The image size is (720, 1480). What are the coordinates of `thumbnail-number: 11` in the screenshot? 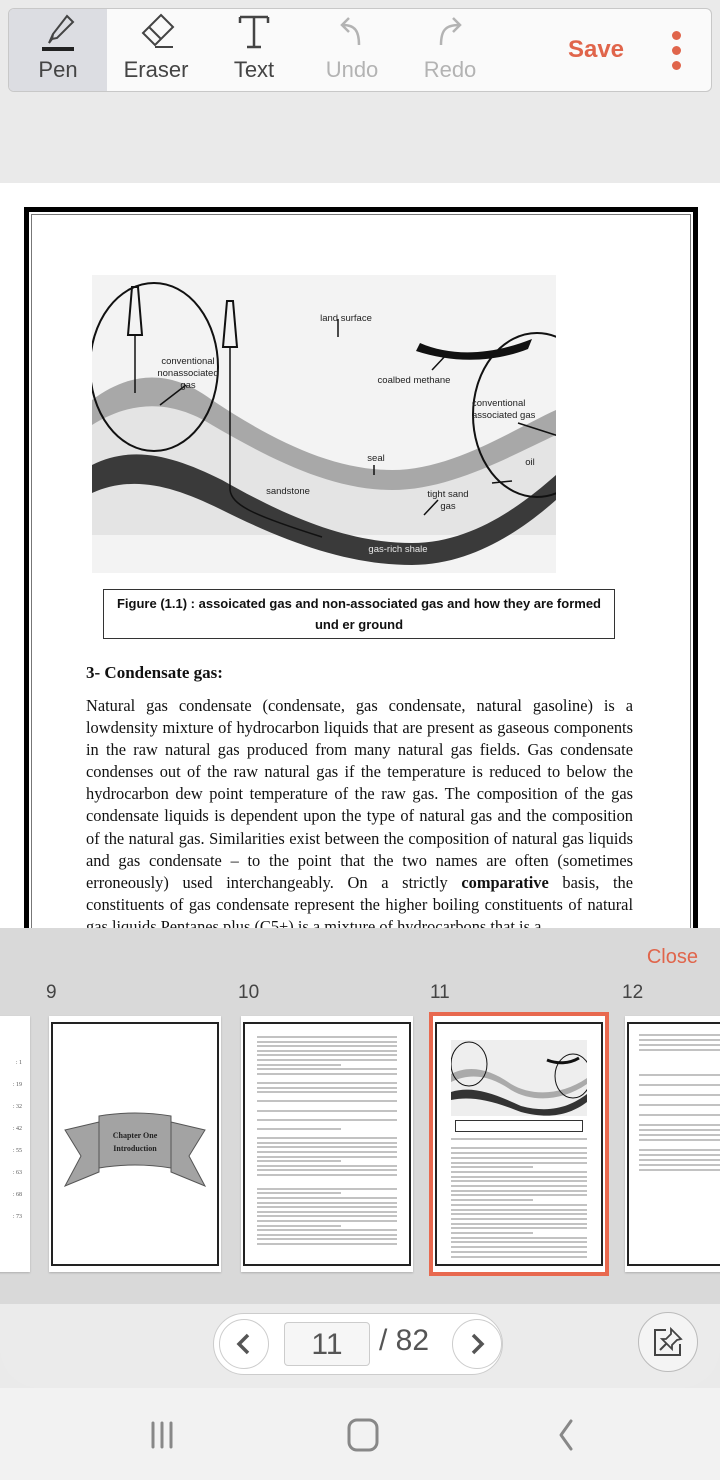 It's located at (440, 992).